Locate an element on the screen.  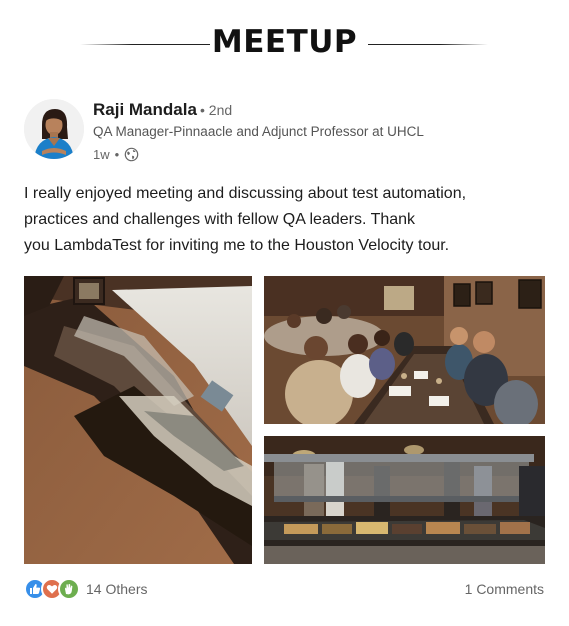
reactions-summary: 14 Others is located at coordinates (85, 589).